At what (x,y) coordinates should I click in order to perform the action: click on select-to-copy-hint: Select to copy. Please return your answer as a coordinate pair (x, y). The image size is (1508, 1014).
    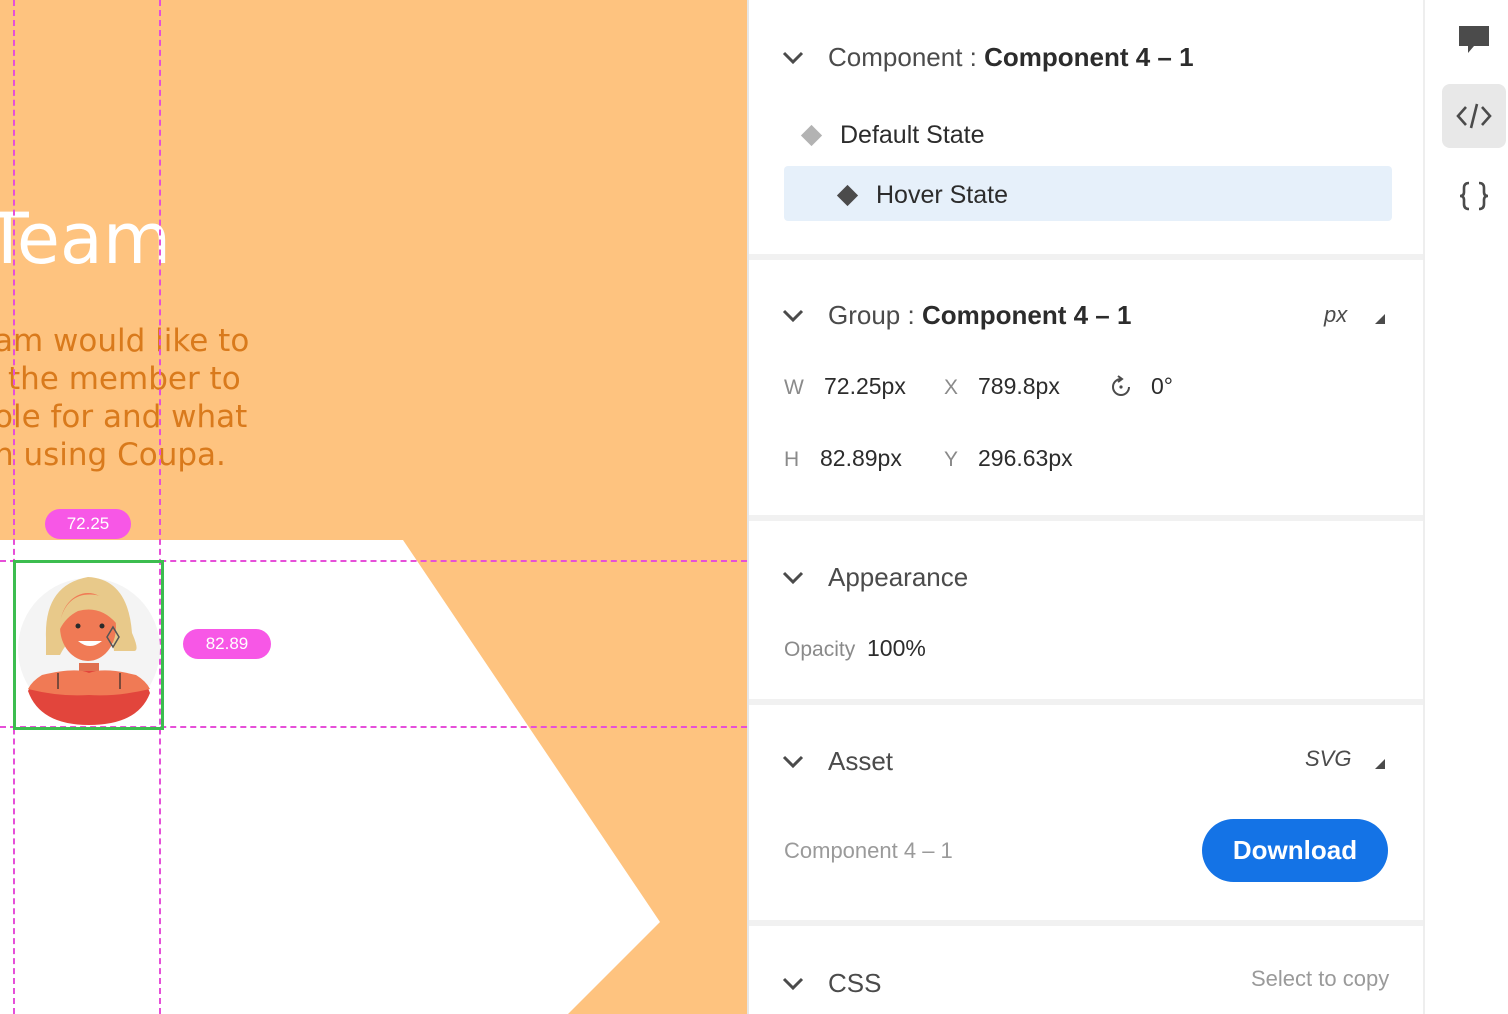
    Looking at the image, I should click on (1320, 978).